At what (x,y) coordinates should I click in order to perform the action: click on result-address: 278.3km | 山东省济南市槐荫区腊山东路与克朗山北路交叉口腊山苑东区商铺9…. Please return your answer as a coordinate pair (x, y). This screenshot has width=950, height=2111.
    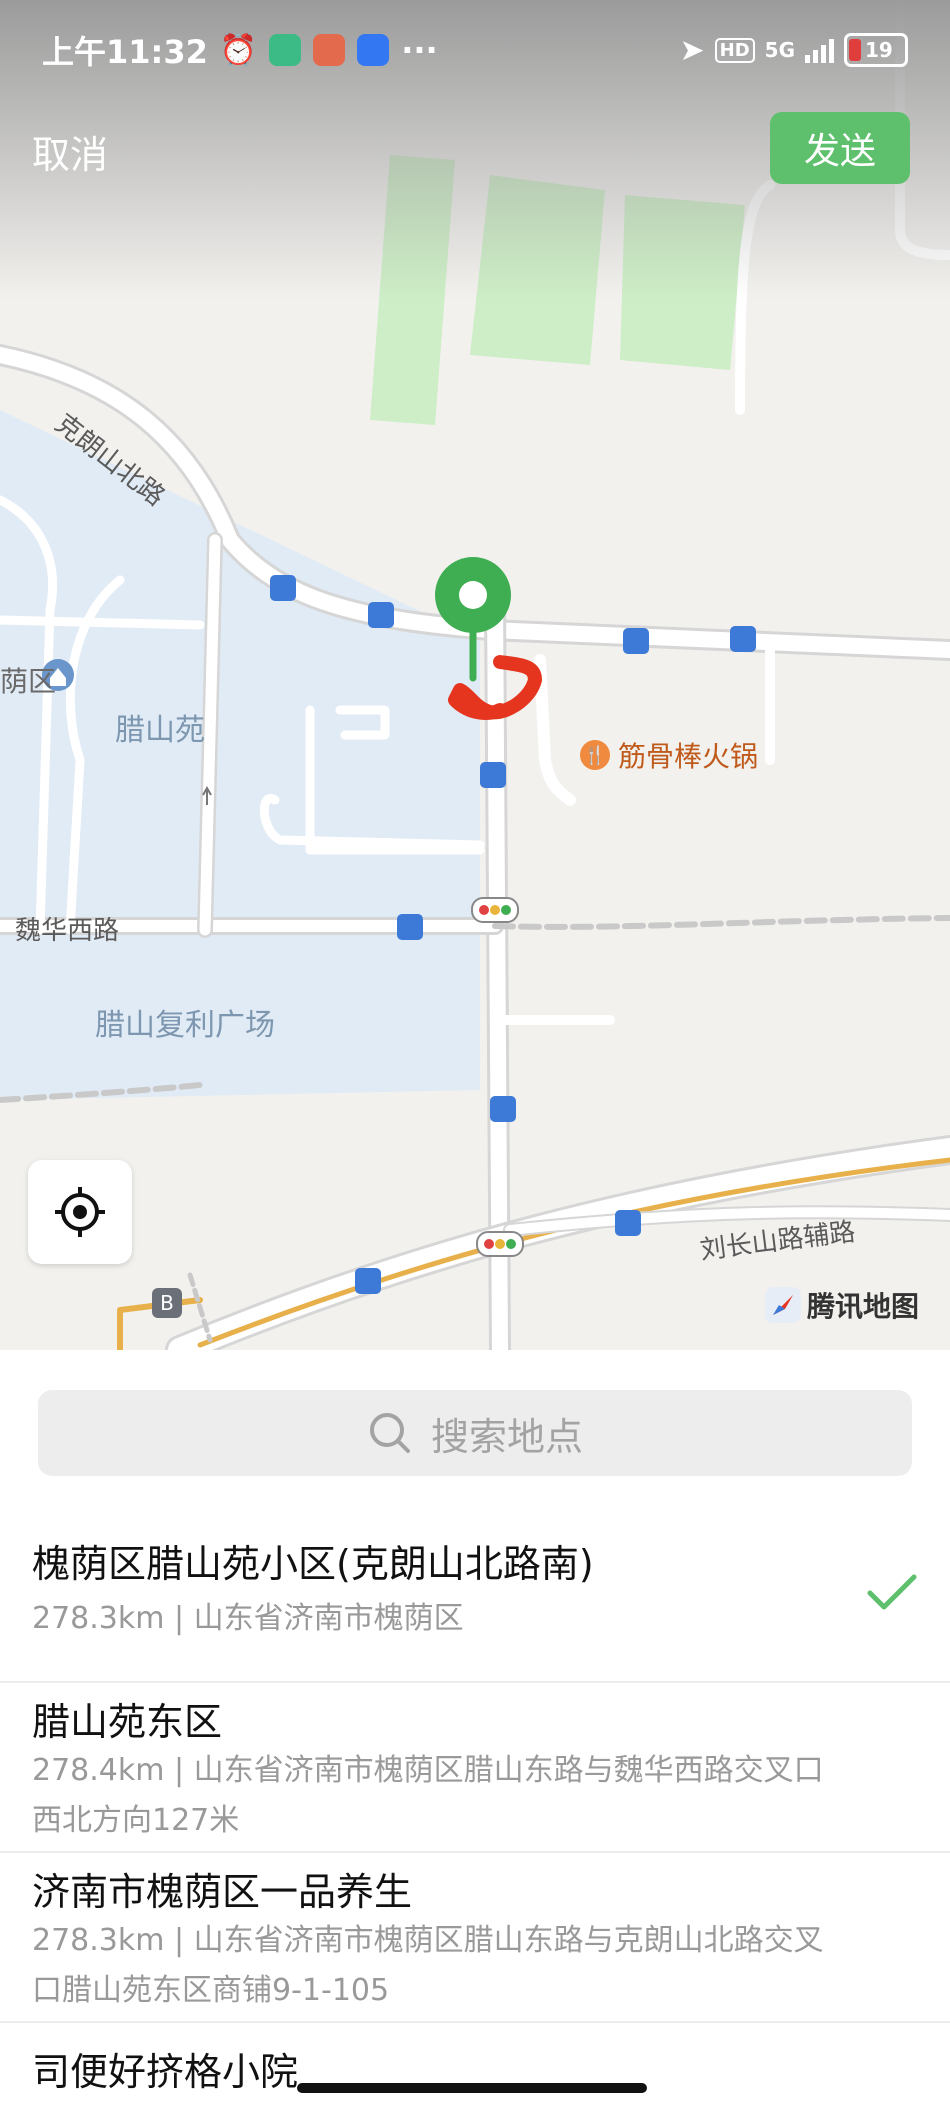
    Looking at the image, I should click on (428, 1965).